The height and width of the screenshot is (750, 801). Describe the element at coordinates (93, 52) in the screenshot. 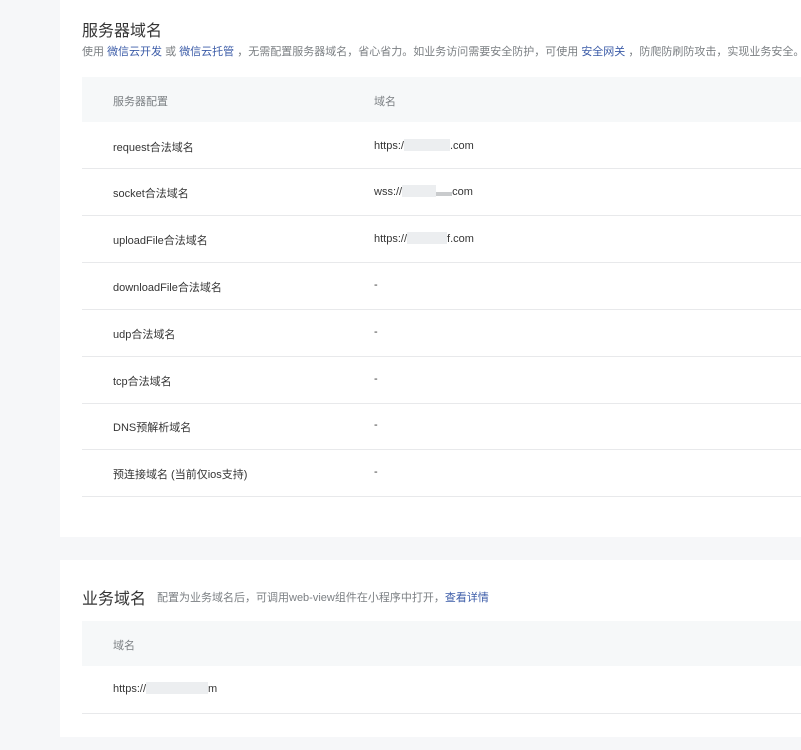

I see `desc-prefix: 使用` at that location.